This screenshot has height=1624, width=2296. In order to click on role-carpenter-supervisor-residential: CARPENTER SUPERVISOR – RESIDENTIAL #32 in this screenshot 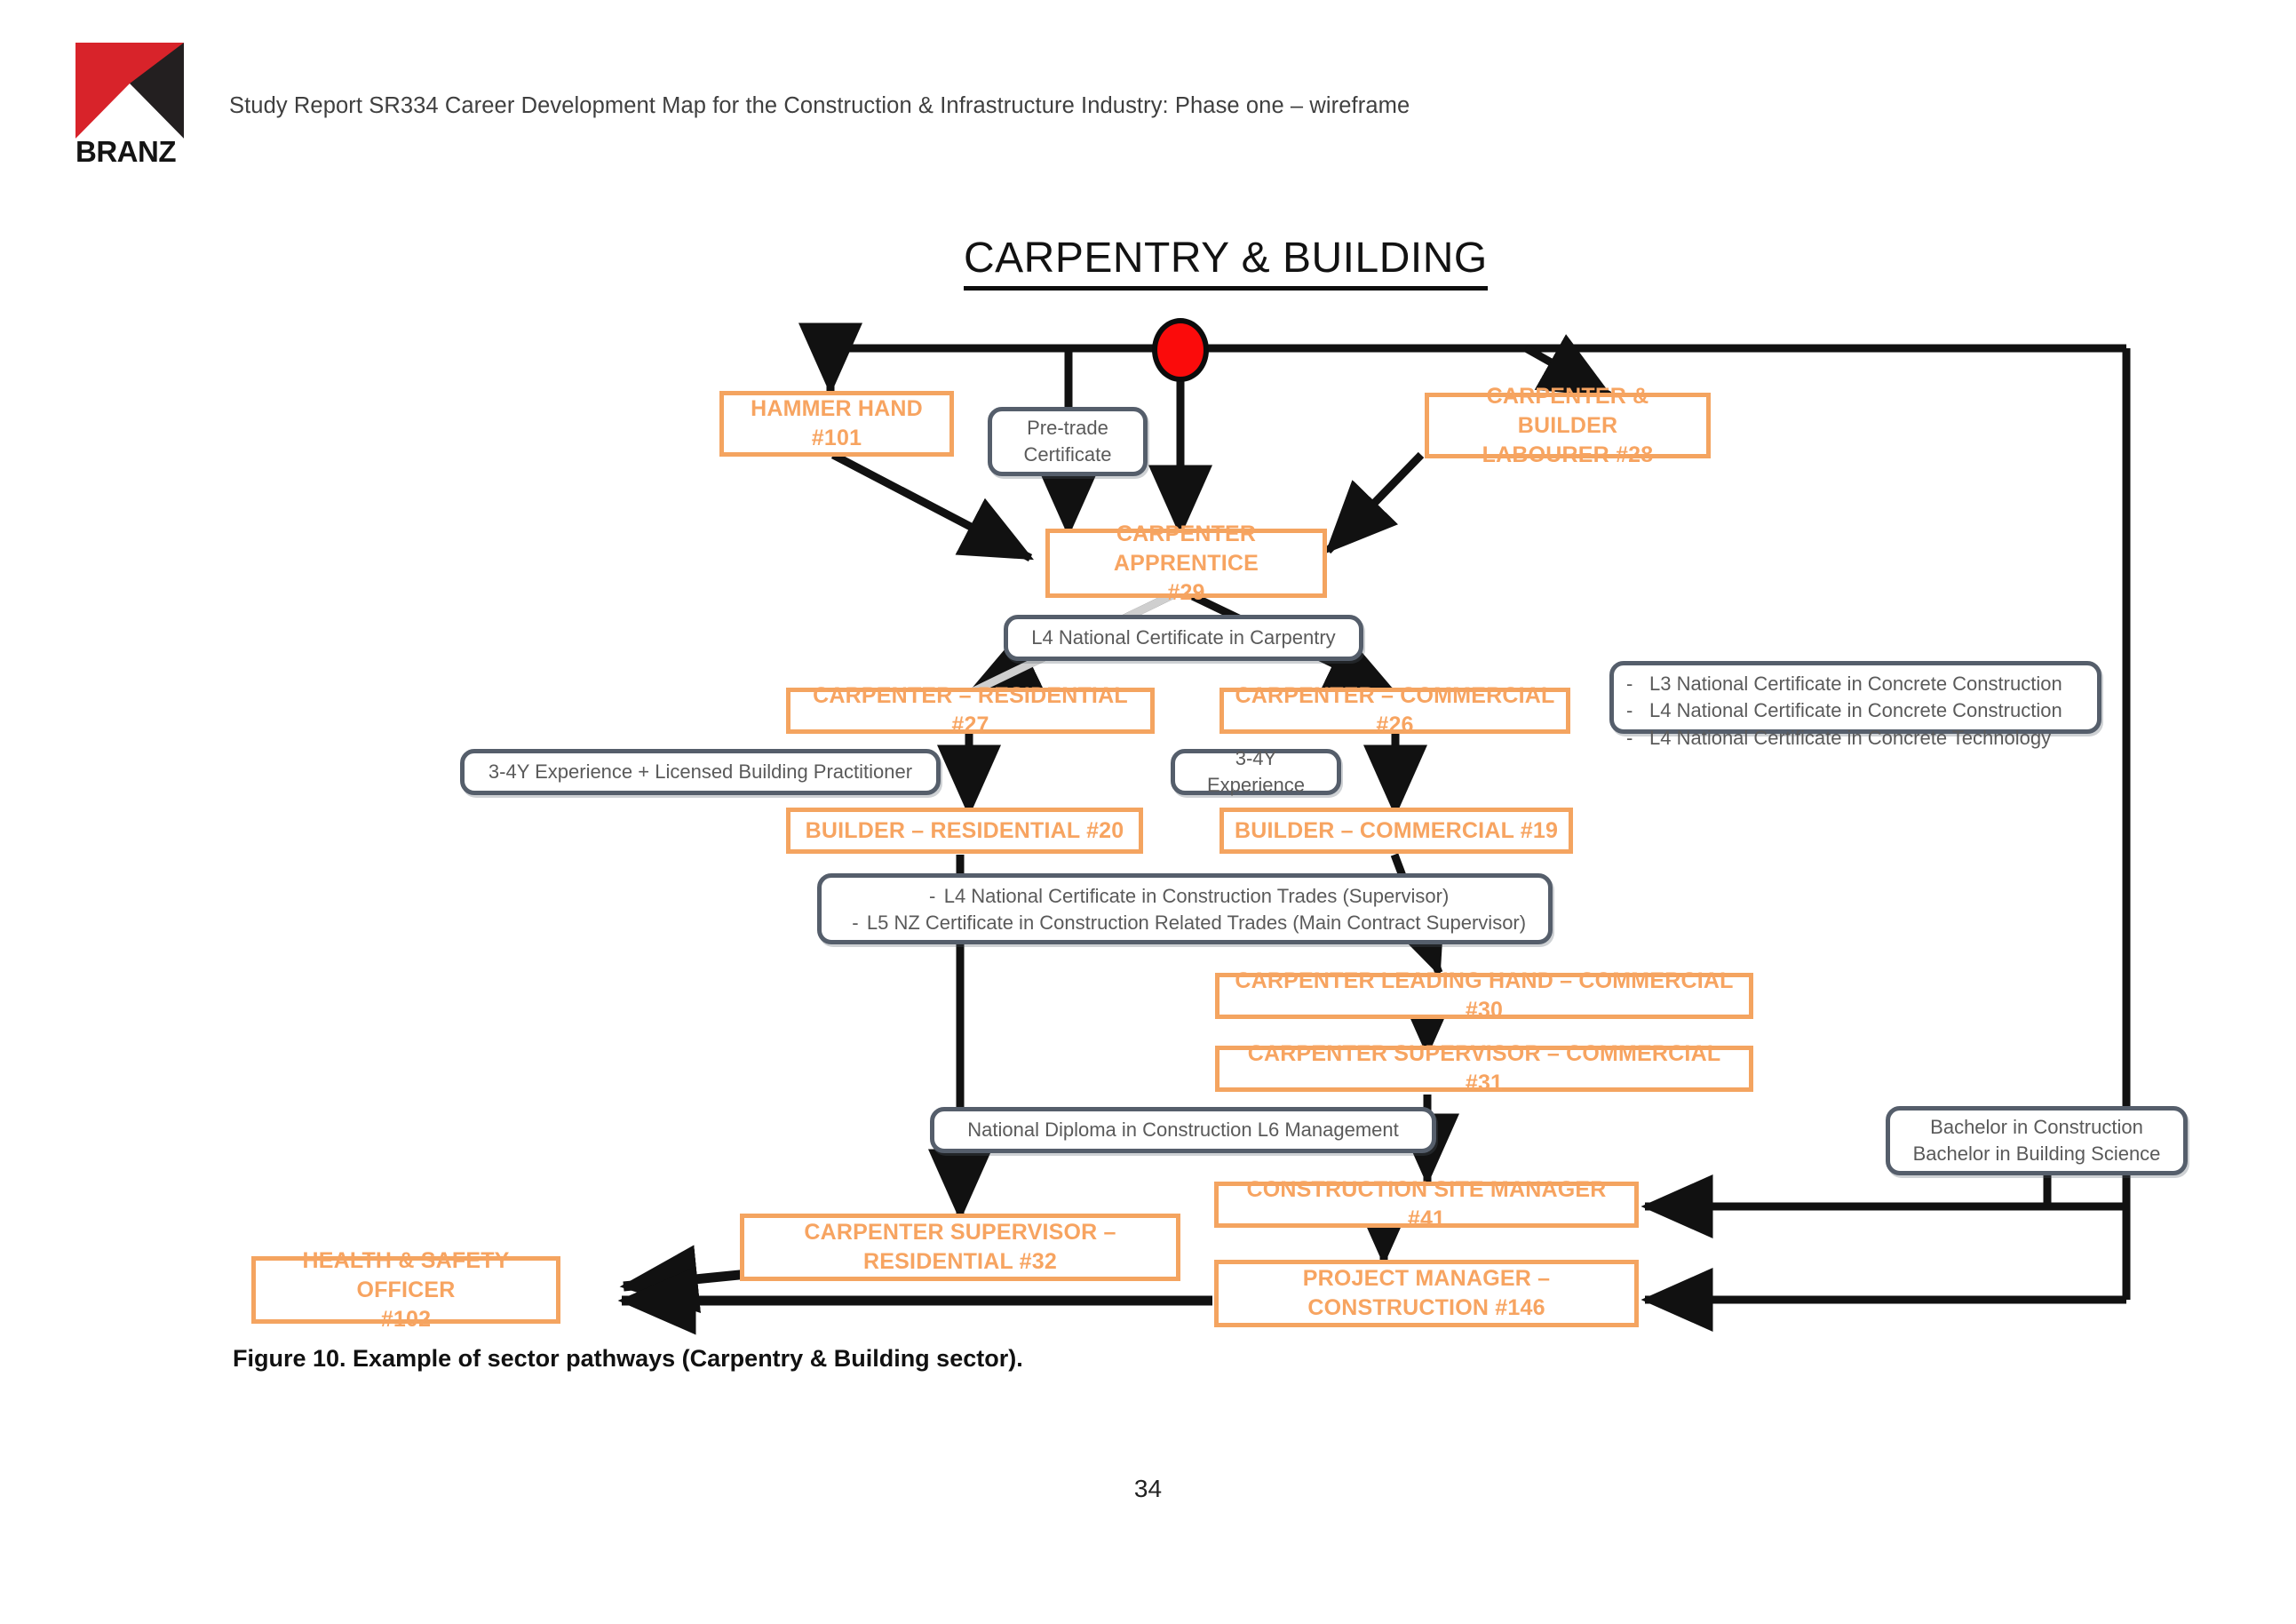, I will do `click(960, 1248)`.